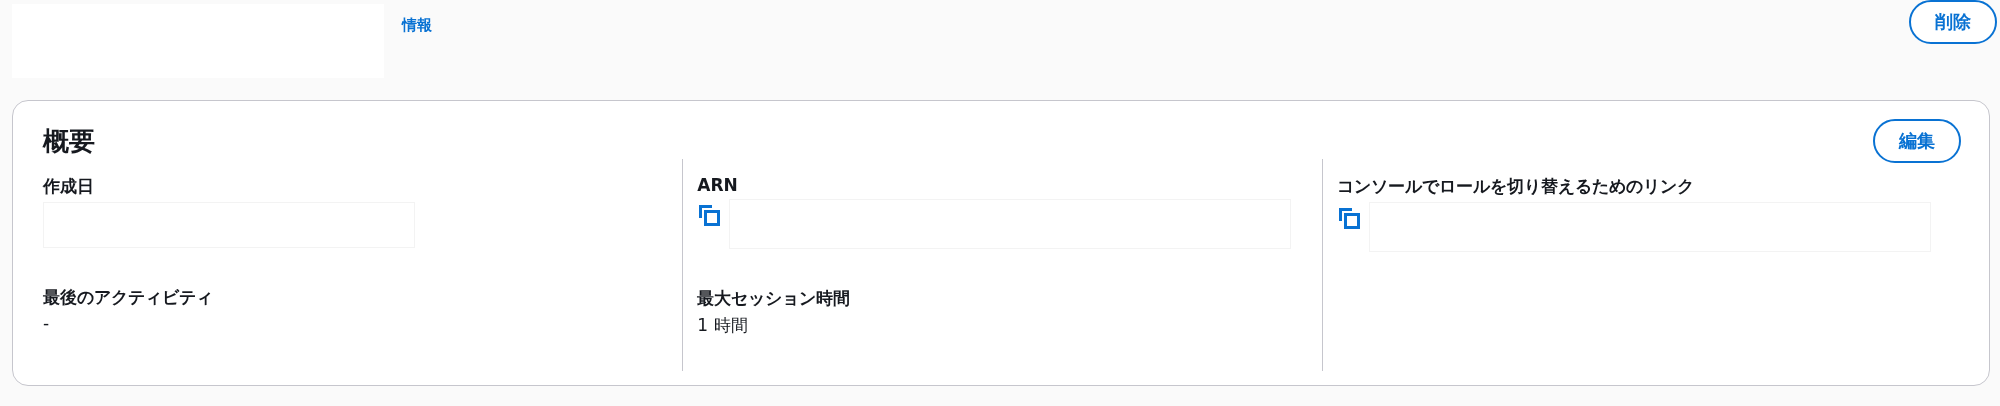 The height and width of the screenshot is (406, 2000). I want to click on field-value: -, so click(47, 323).